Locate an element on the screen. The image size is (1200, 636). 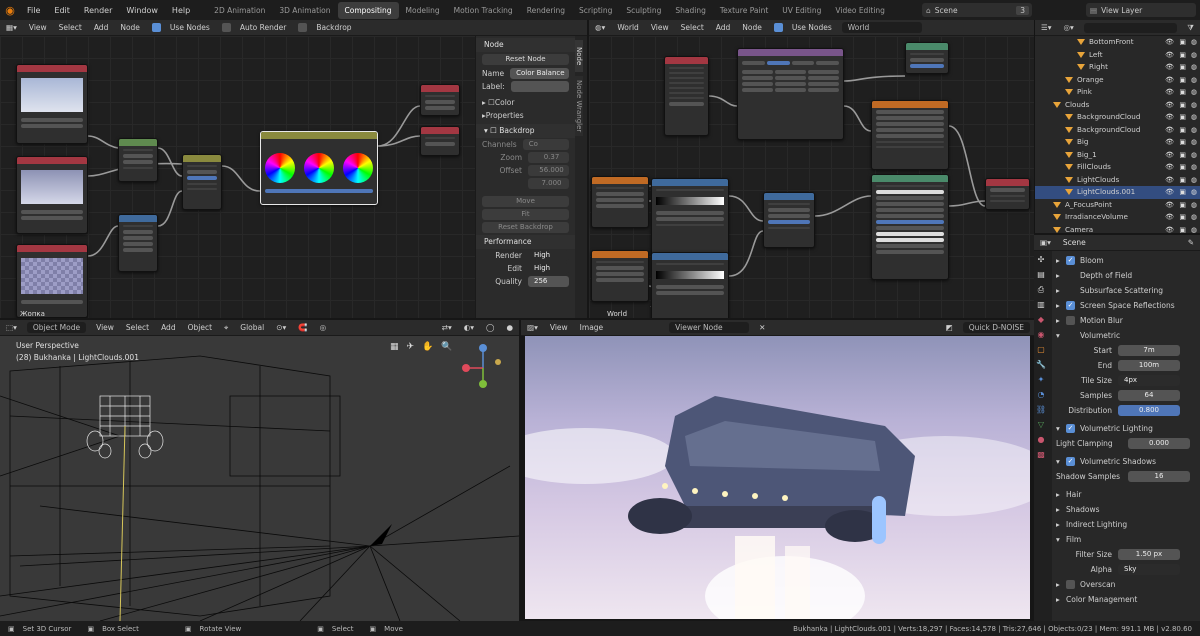
texture-coordinate-node is located at coordinates (686, 96).